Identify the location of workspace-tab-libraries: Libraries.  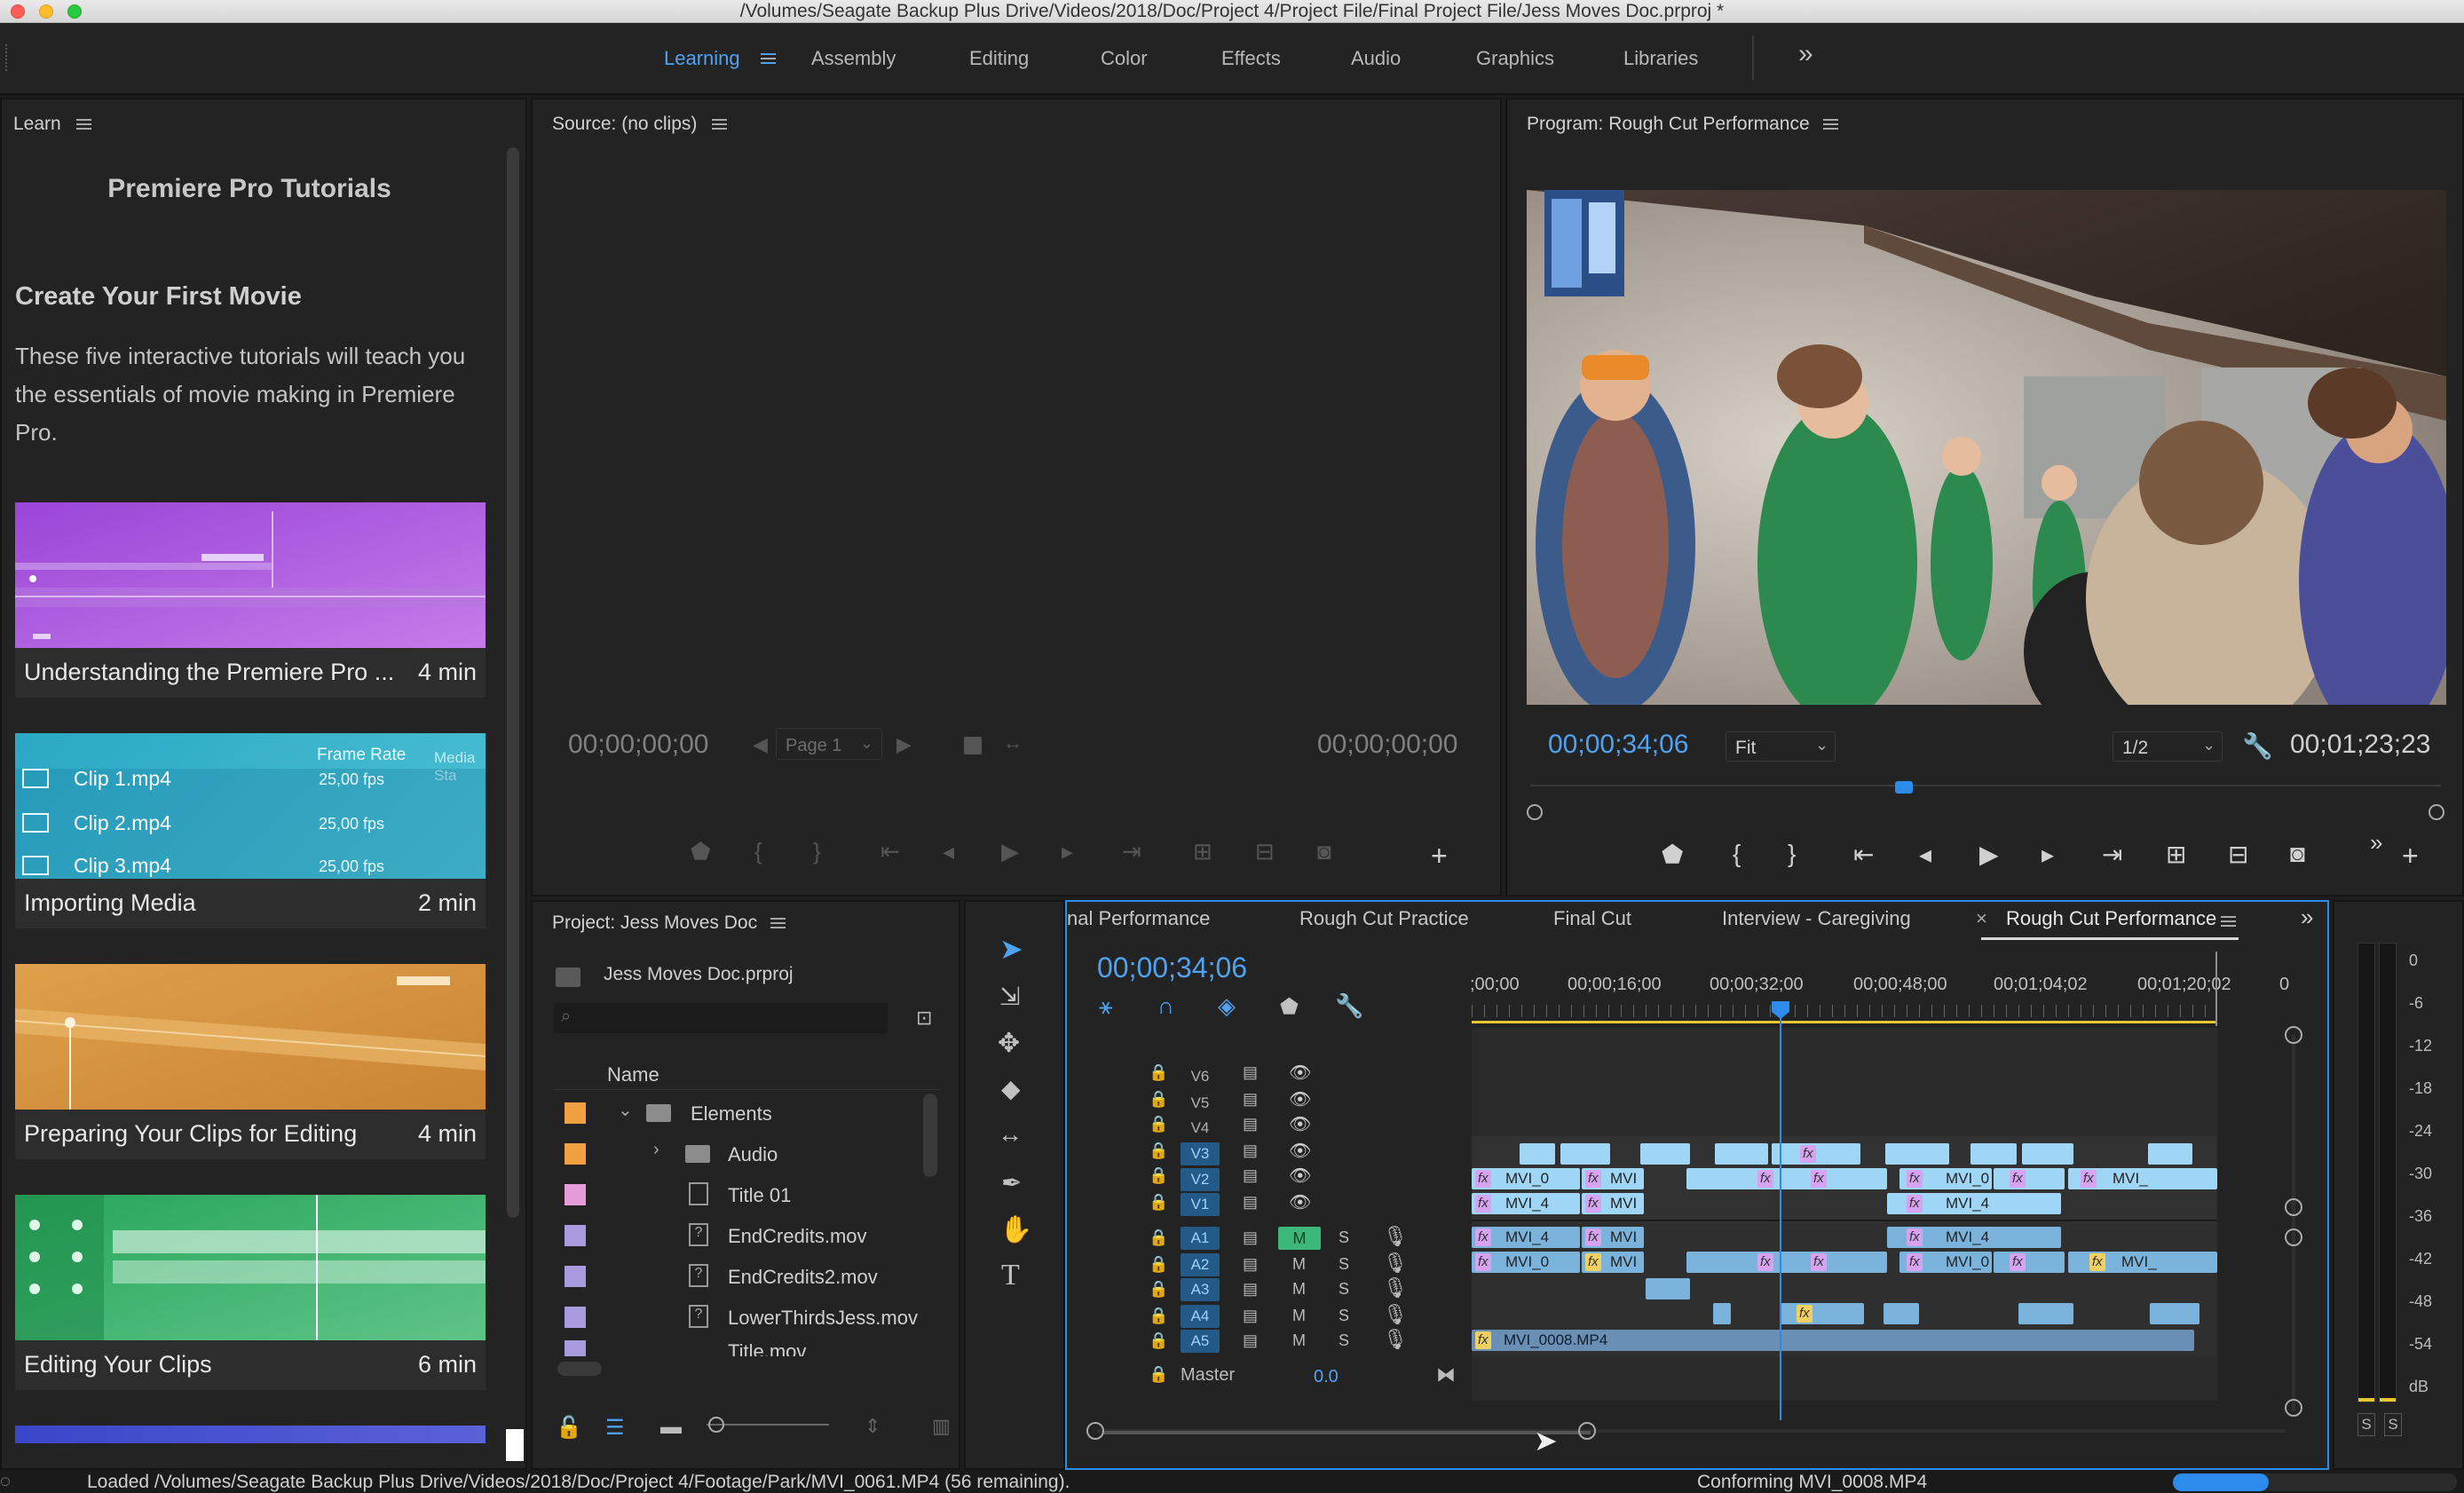
(1660, 58).